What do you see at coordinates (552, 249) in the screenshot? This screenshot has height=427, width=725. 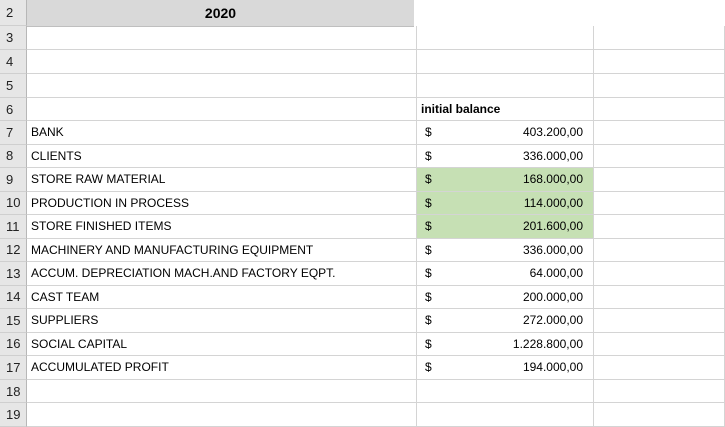 I see `amount-value: 336.000,00` at bounding box center [552, 249].